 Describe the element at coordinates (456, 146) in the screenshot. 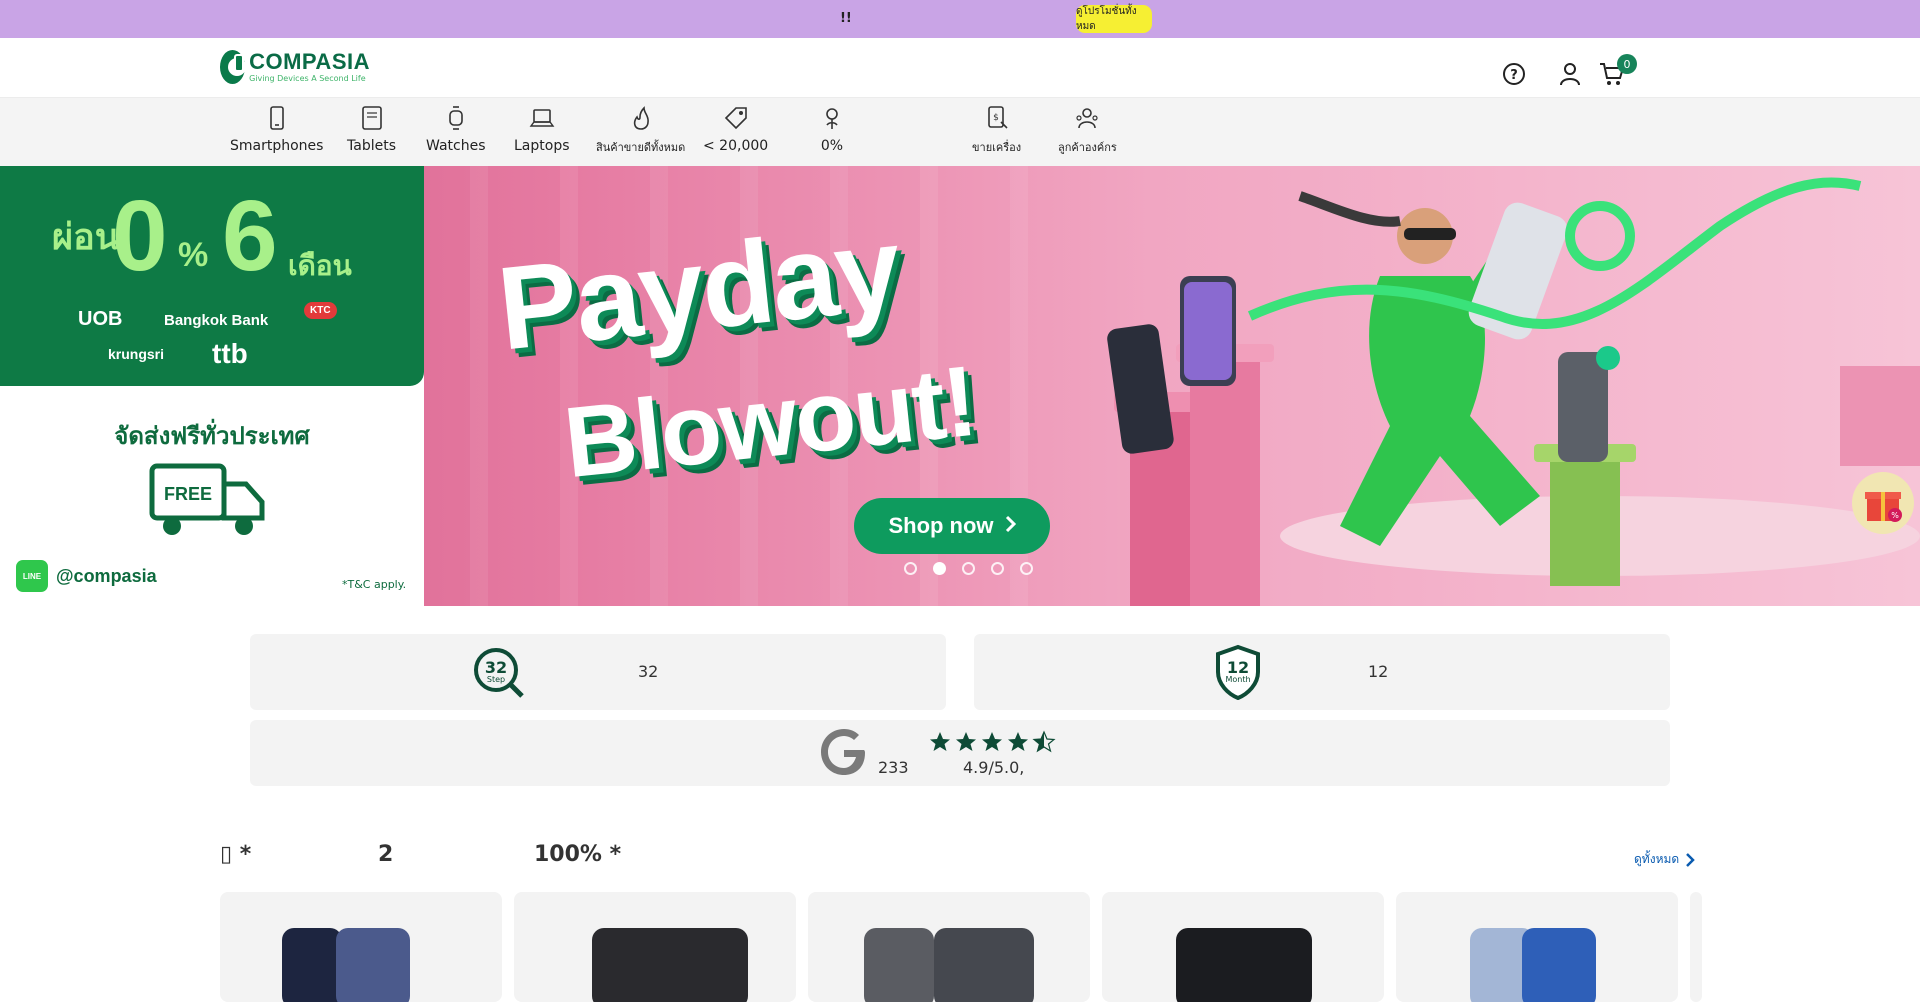

I see `nav-label: Watches` at that location.